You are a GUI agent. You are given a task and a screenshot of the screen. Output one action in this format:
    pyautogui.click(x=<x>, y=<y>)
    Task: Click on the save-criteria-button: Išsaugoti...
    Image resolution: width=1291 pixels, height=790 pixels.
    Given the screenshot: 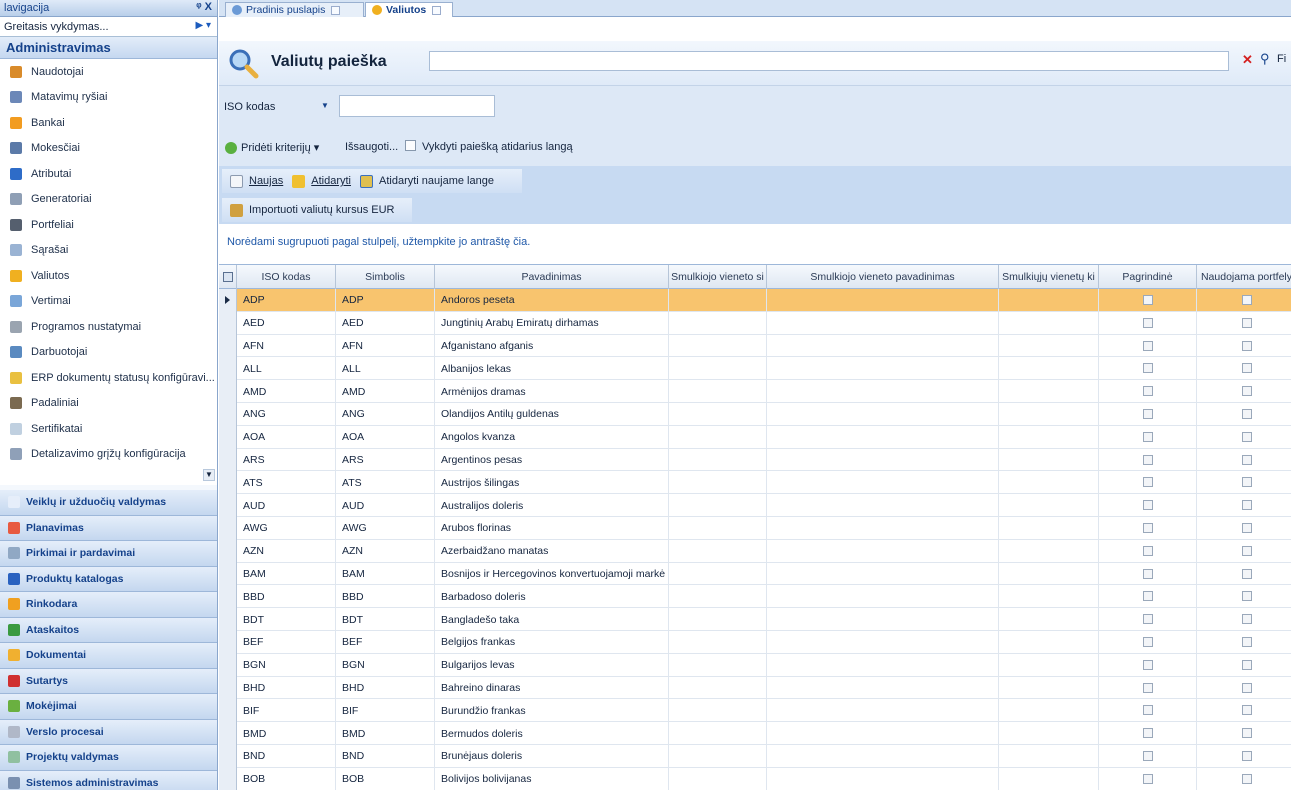 What is the action you would take?
    pyautogui.click(x=371, y=147)
    